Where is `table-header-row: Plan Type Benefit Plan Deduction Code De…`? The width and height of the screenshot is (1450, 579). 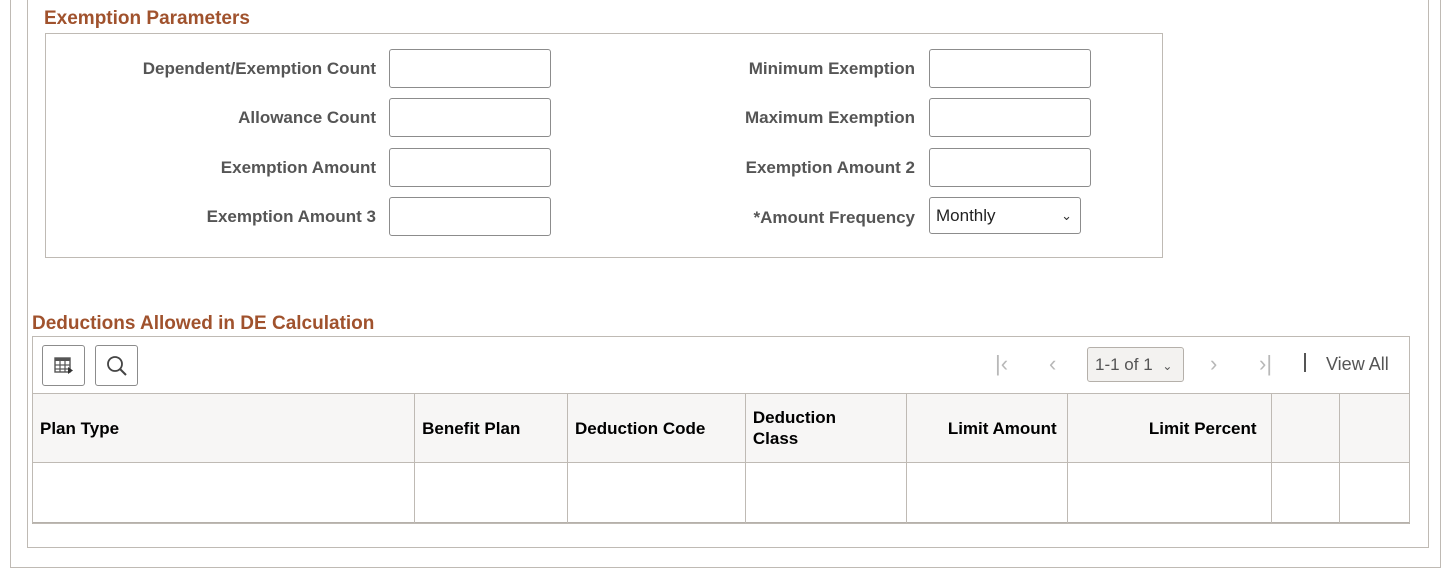 table-header-row: Plan Type Benefit Plan Deduction Code De… is located at coordinates (721, 428).